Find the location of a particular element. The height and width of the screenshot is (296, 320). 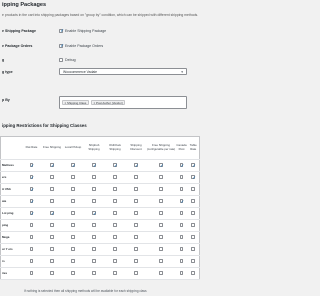

group-by-multiselect: × Shipping Class × Post Author (Vendor) is located at coordinates (123, 102).